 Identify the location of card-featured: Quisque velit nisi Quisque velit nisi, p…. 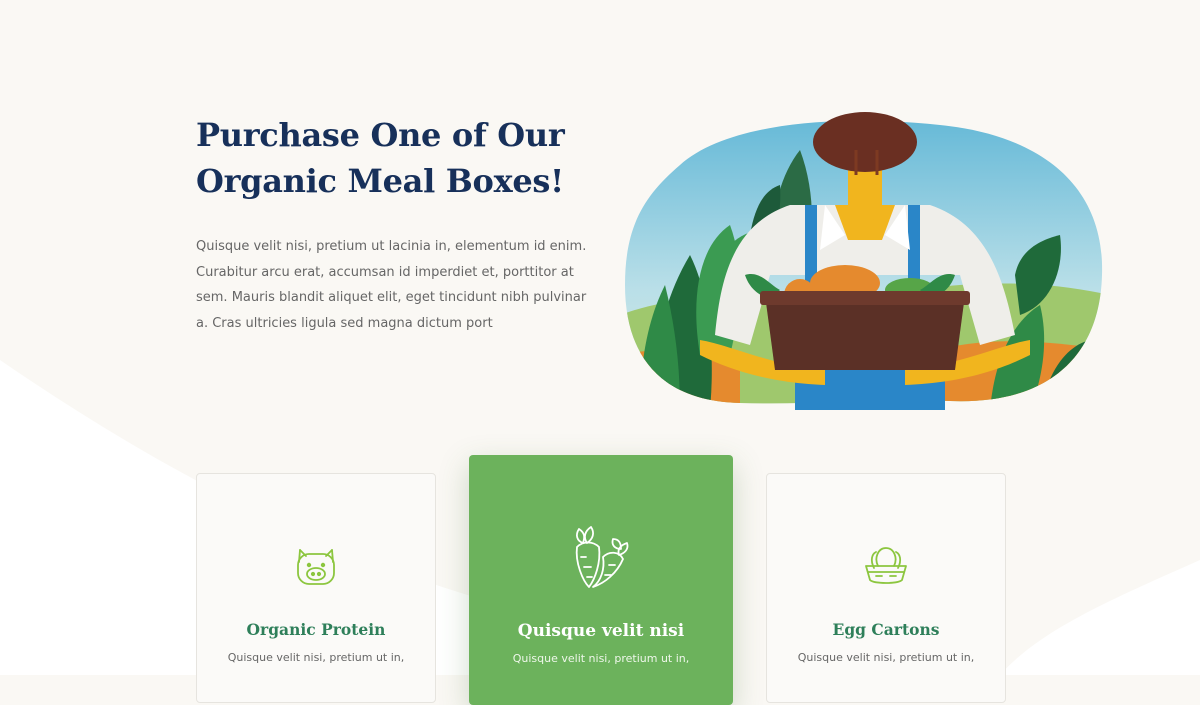
(601, 580).